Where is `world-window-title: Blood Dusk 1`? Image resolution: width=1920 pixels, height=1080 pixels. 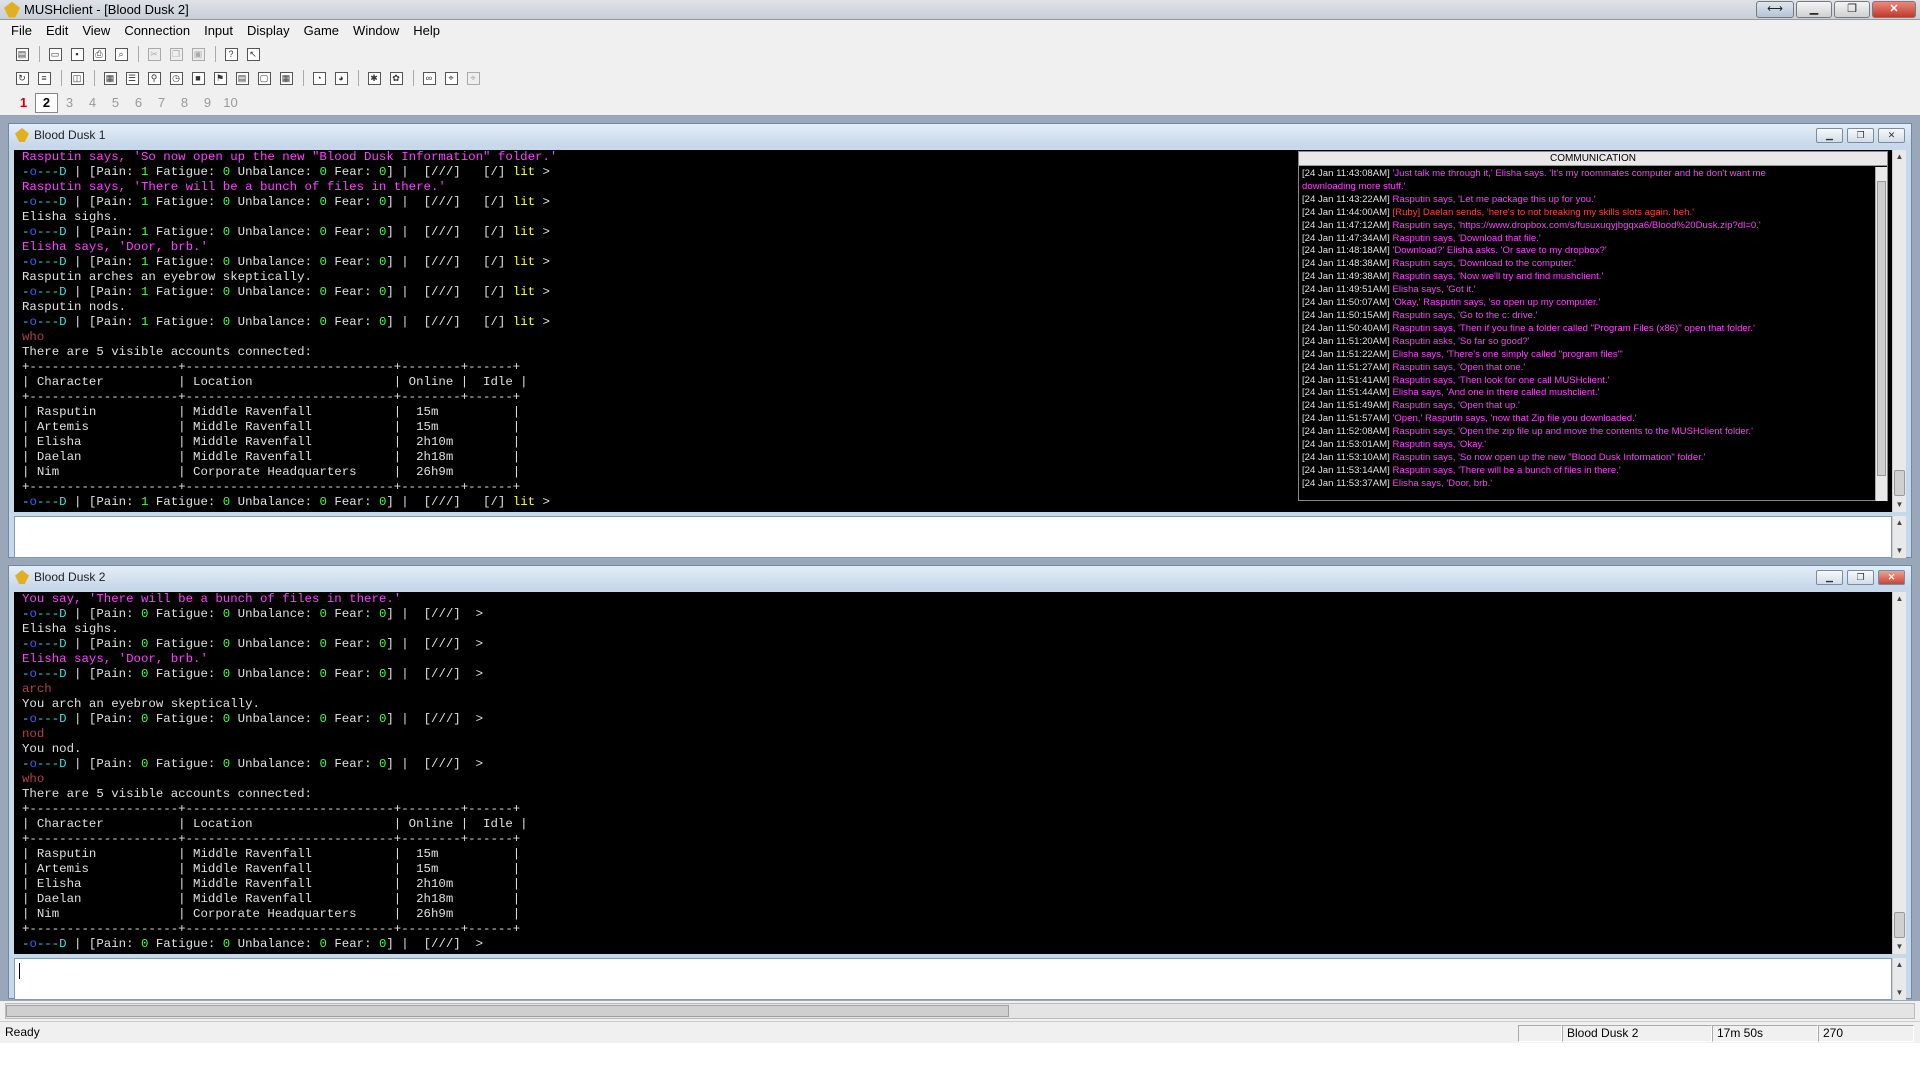
world-window-title: Blood Dusk 1 is located at coordinates (70, 135).